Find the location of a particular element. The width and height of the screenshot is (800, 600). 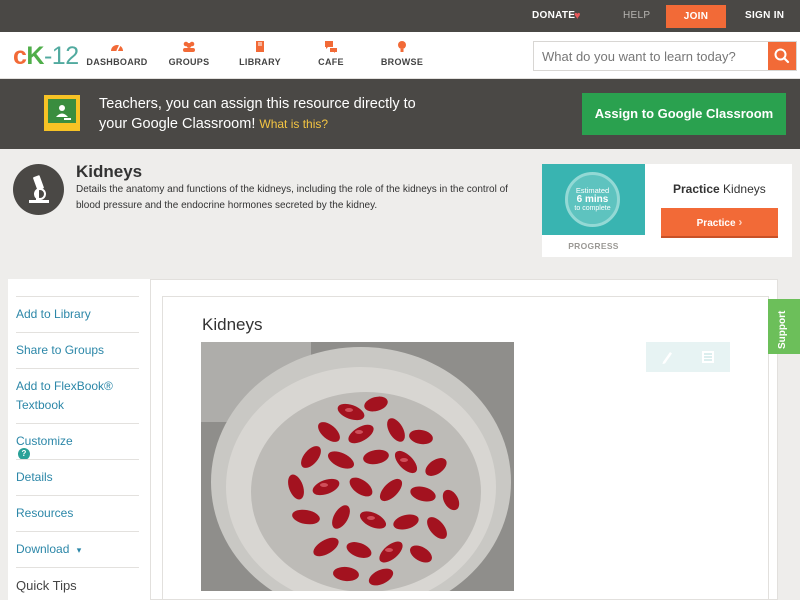

sidebar-item-quick-tips: Quick Tips is located at coordinates (77, 583).